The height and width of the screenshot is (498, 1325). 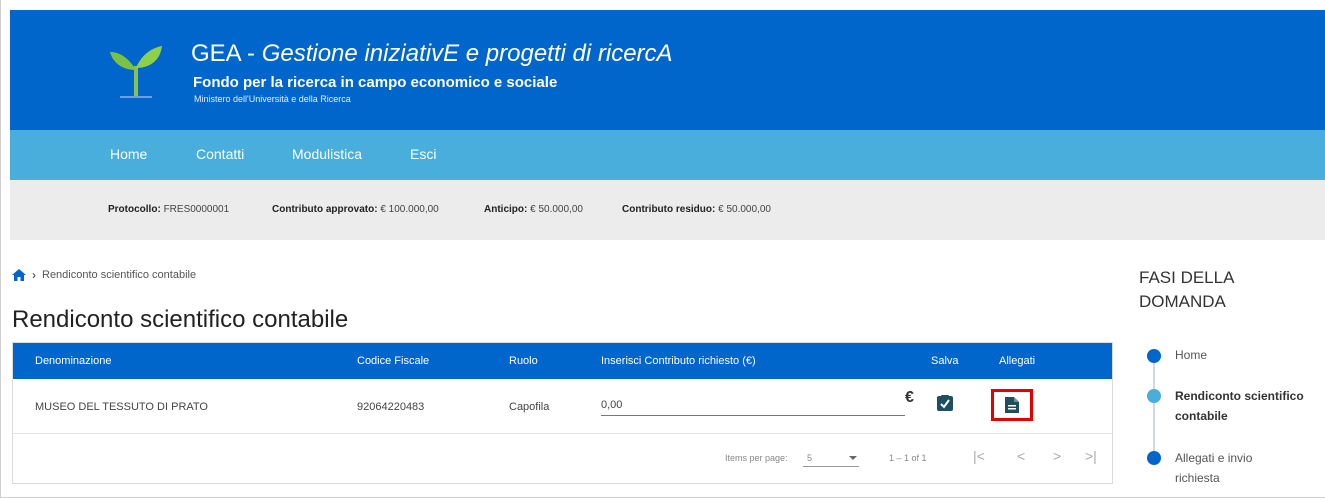 I want to click on info-anticipo: Anticipo: € 50.000,00, so click(x=533, y=209).